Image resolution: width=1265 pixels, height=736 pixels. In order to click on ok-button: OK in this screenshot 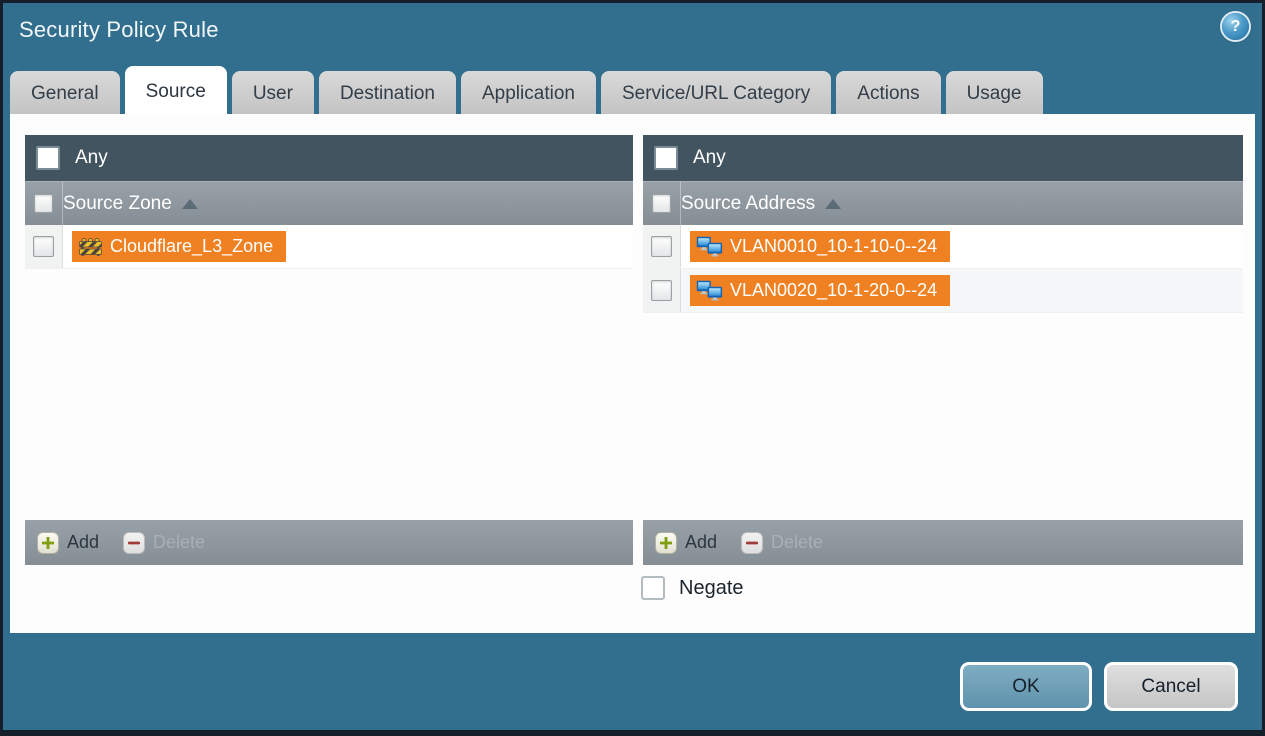, I will do `click(1026, 686)`.